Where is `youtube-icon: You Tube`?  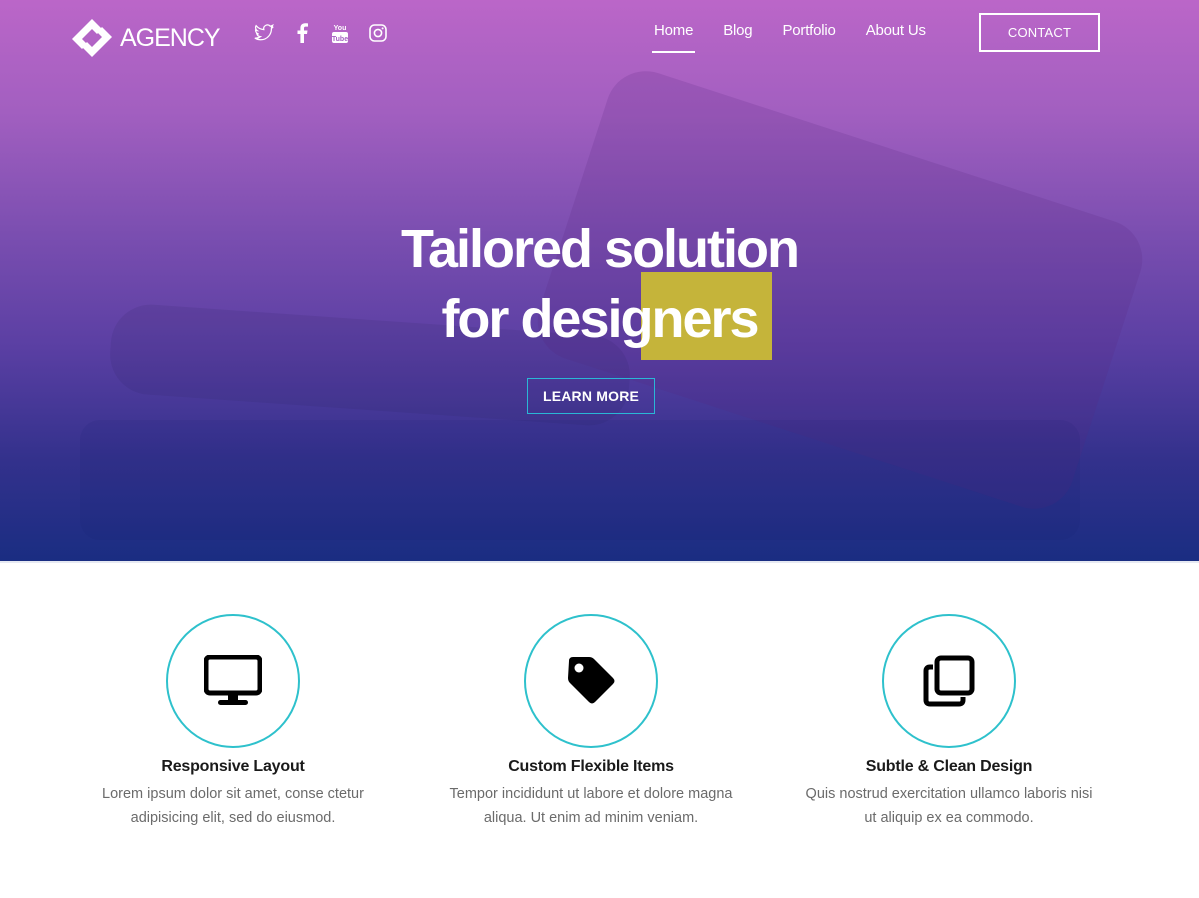 youtube-icon: You Tube is located at coordinates (340, 33).